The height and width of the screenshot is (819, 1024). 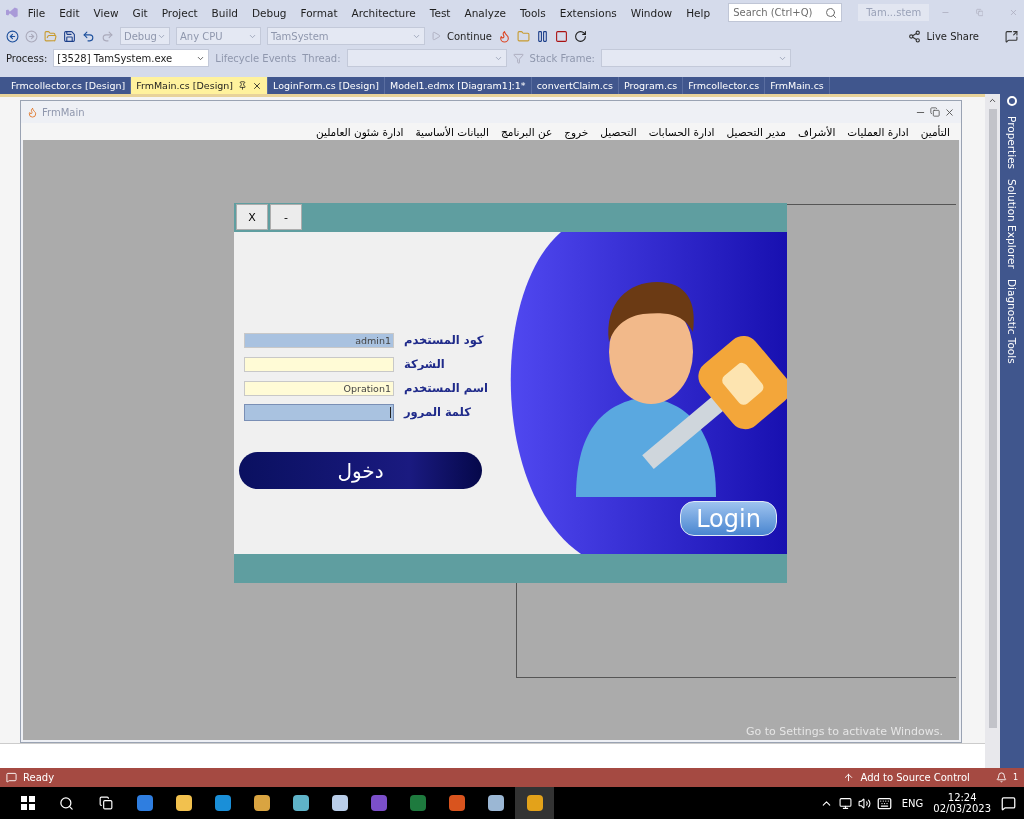 I want to click on task-view-icon, so click(x=105, y=803).